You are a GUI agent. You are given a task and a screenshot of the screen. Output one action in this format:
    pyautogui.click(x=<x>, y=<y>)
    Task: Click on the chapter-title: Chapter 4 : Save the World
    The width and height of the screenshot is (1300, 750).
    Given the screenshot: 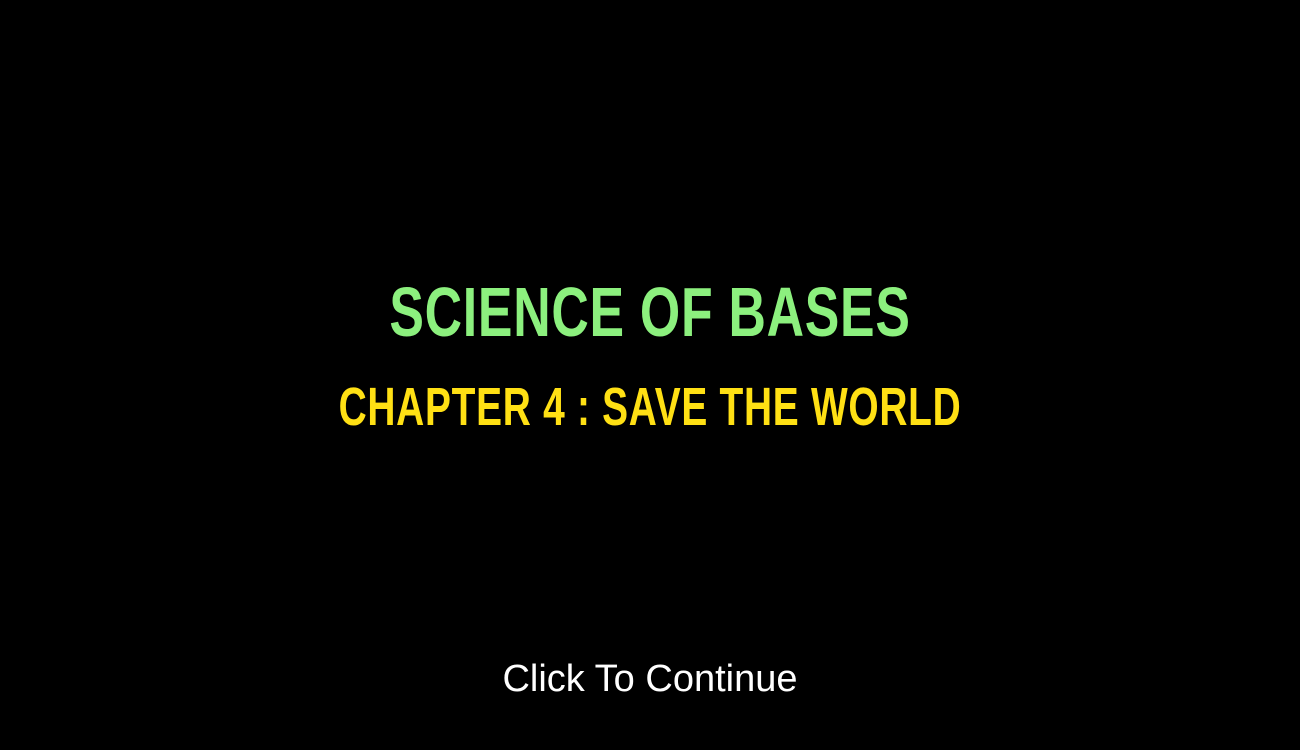 What is the action you would take?
    pyautogui.click(x=650, y=407)
    